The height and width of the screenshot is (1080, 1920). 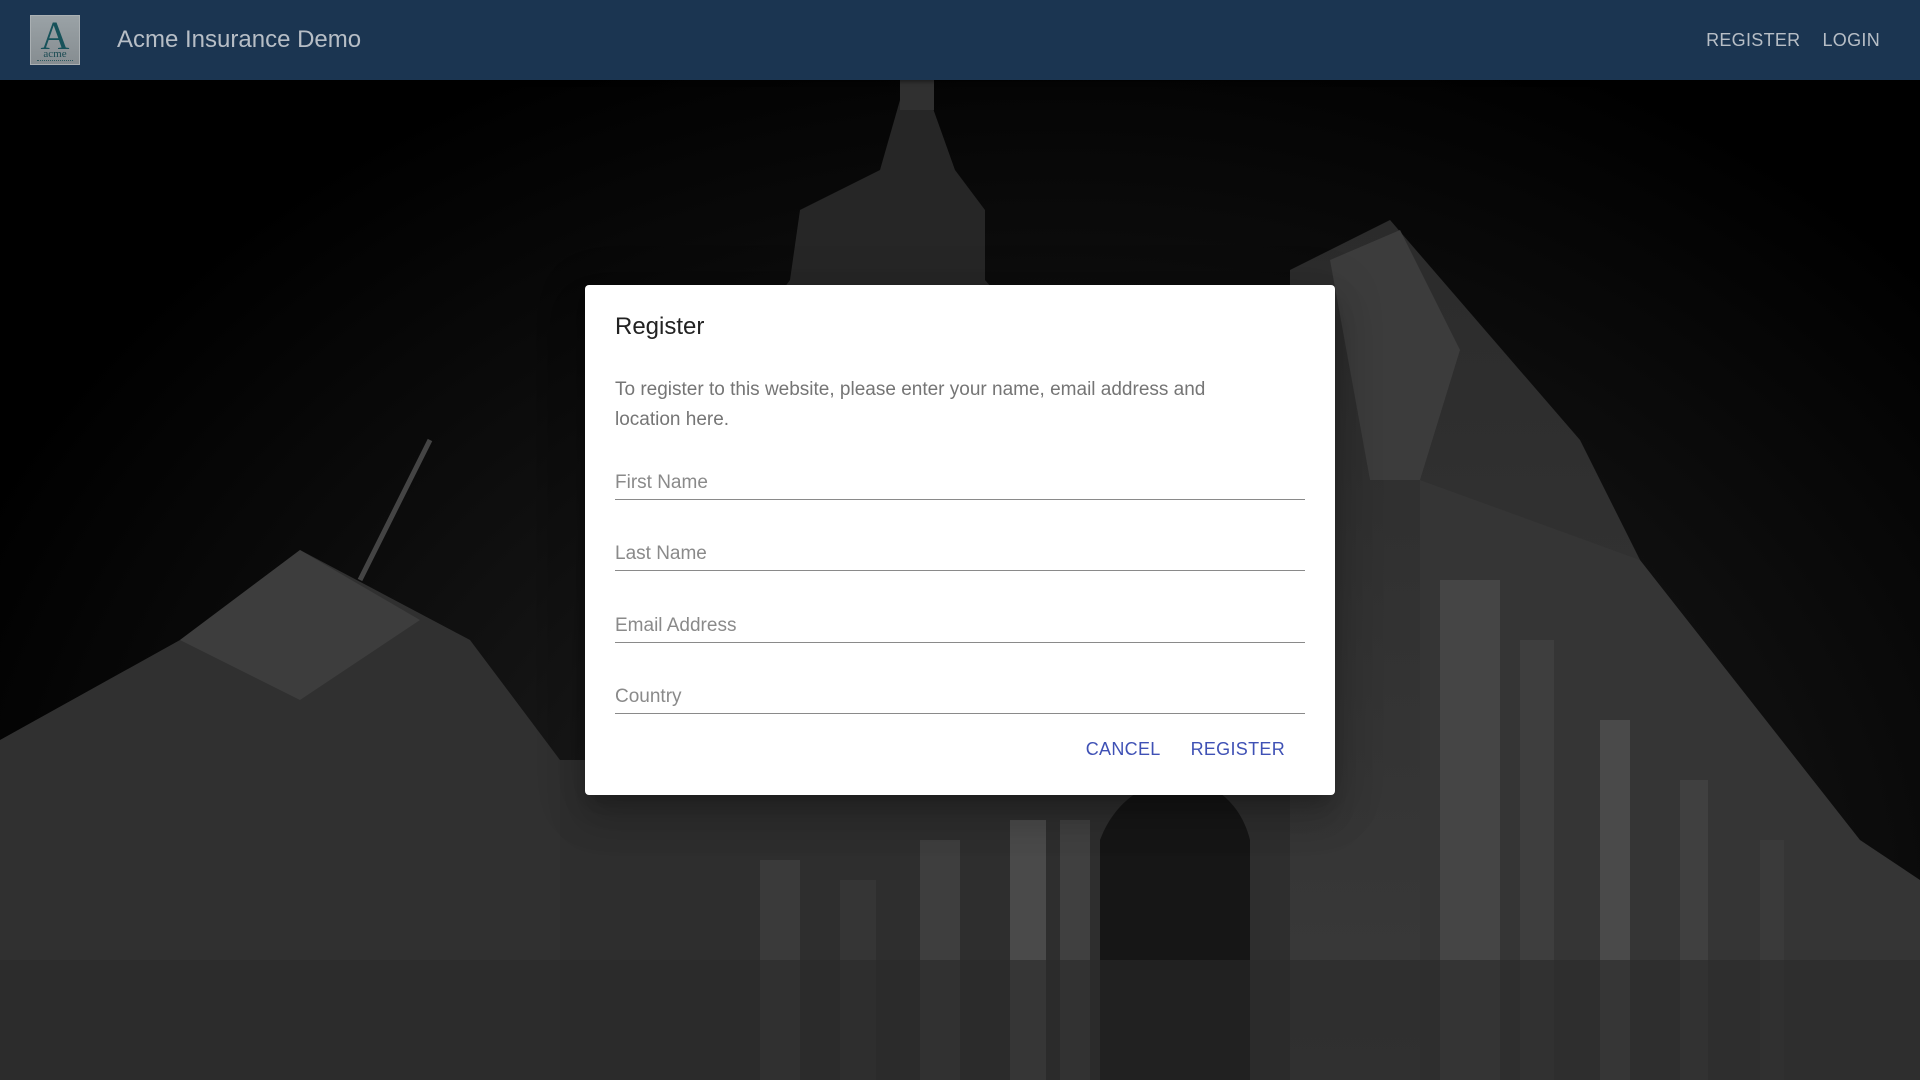 What do you see at coordinates (239, 39) in the screenshot?
I see `app-title: Acme Insurance Demo` at bounding box center [239, 39].